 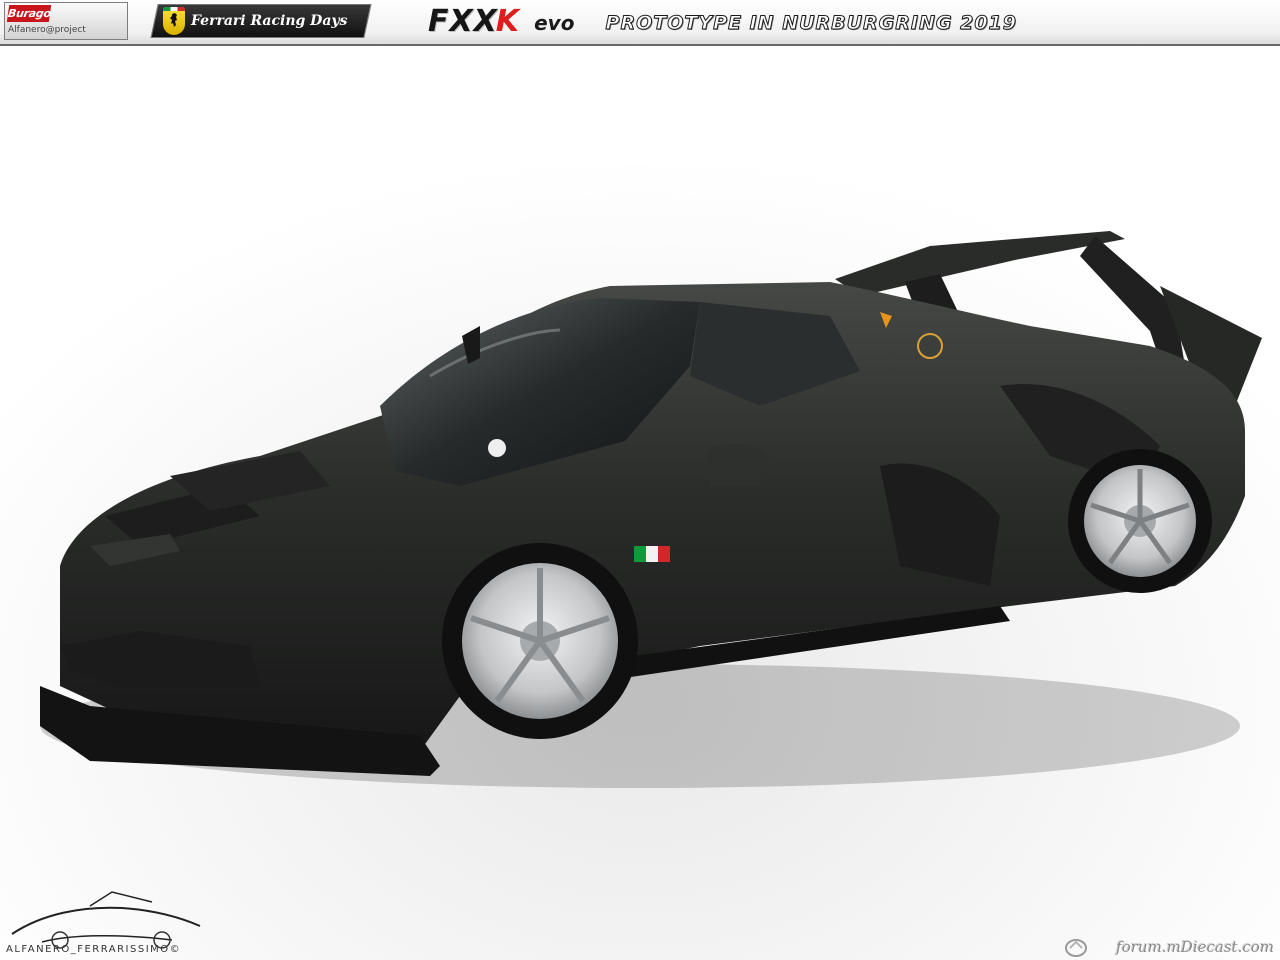 I want to click on title-line: FXXK evo PROTOTYPE IN NURBURGRING 2019, so click(x=722, y=22).